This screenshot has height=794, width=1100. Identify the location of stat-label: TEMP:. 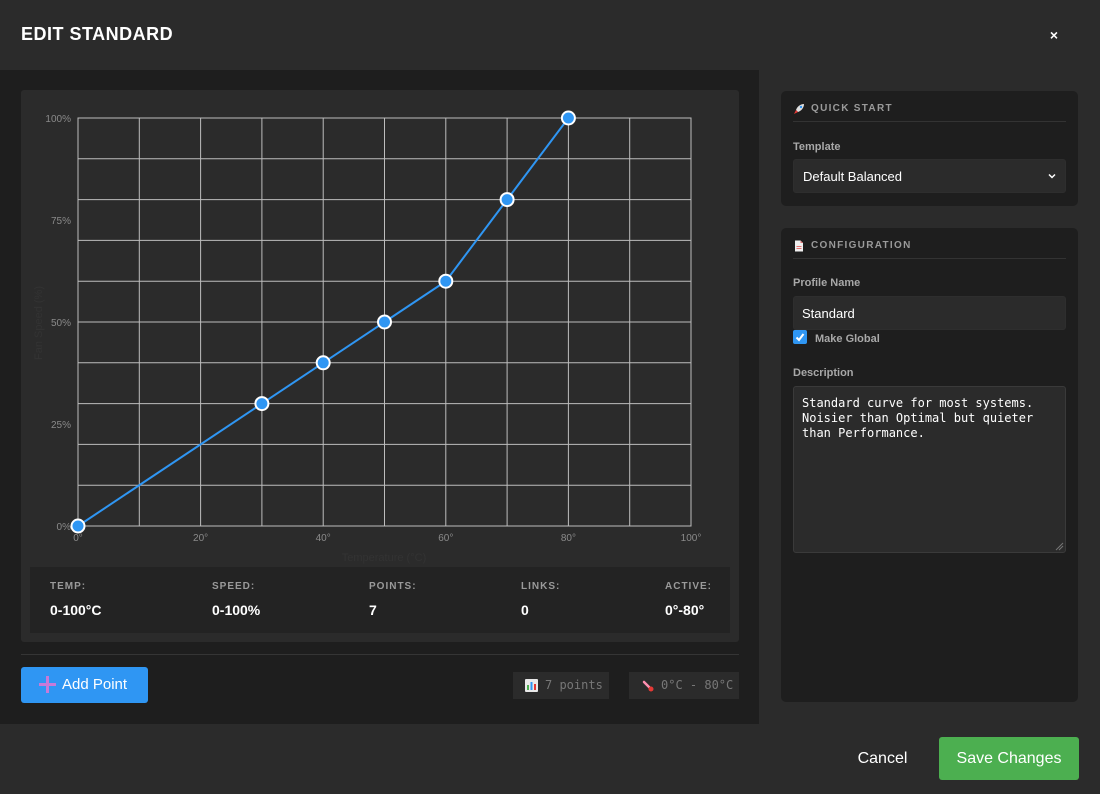
(68, 586).